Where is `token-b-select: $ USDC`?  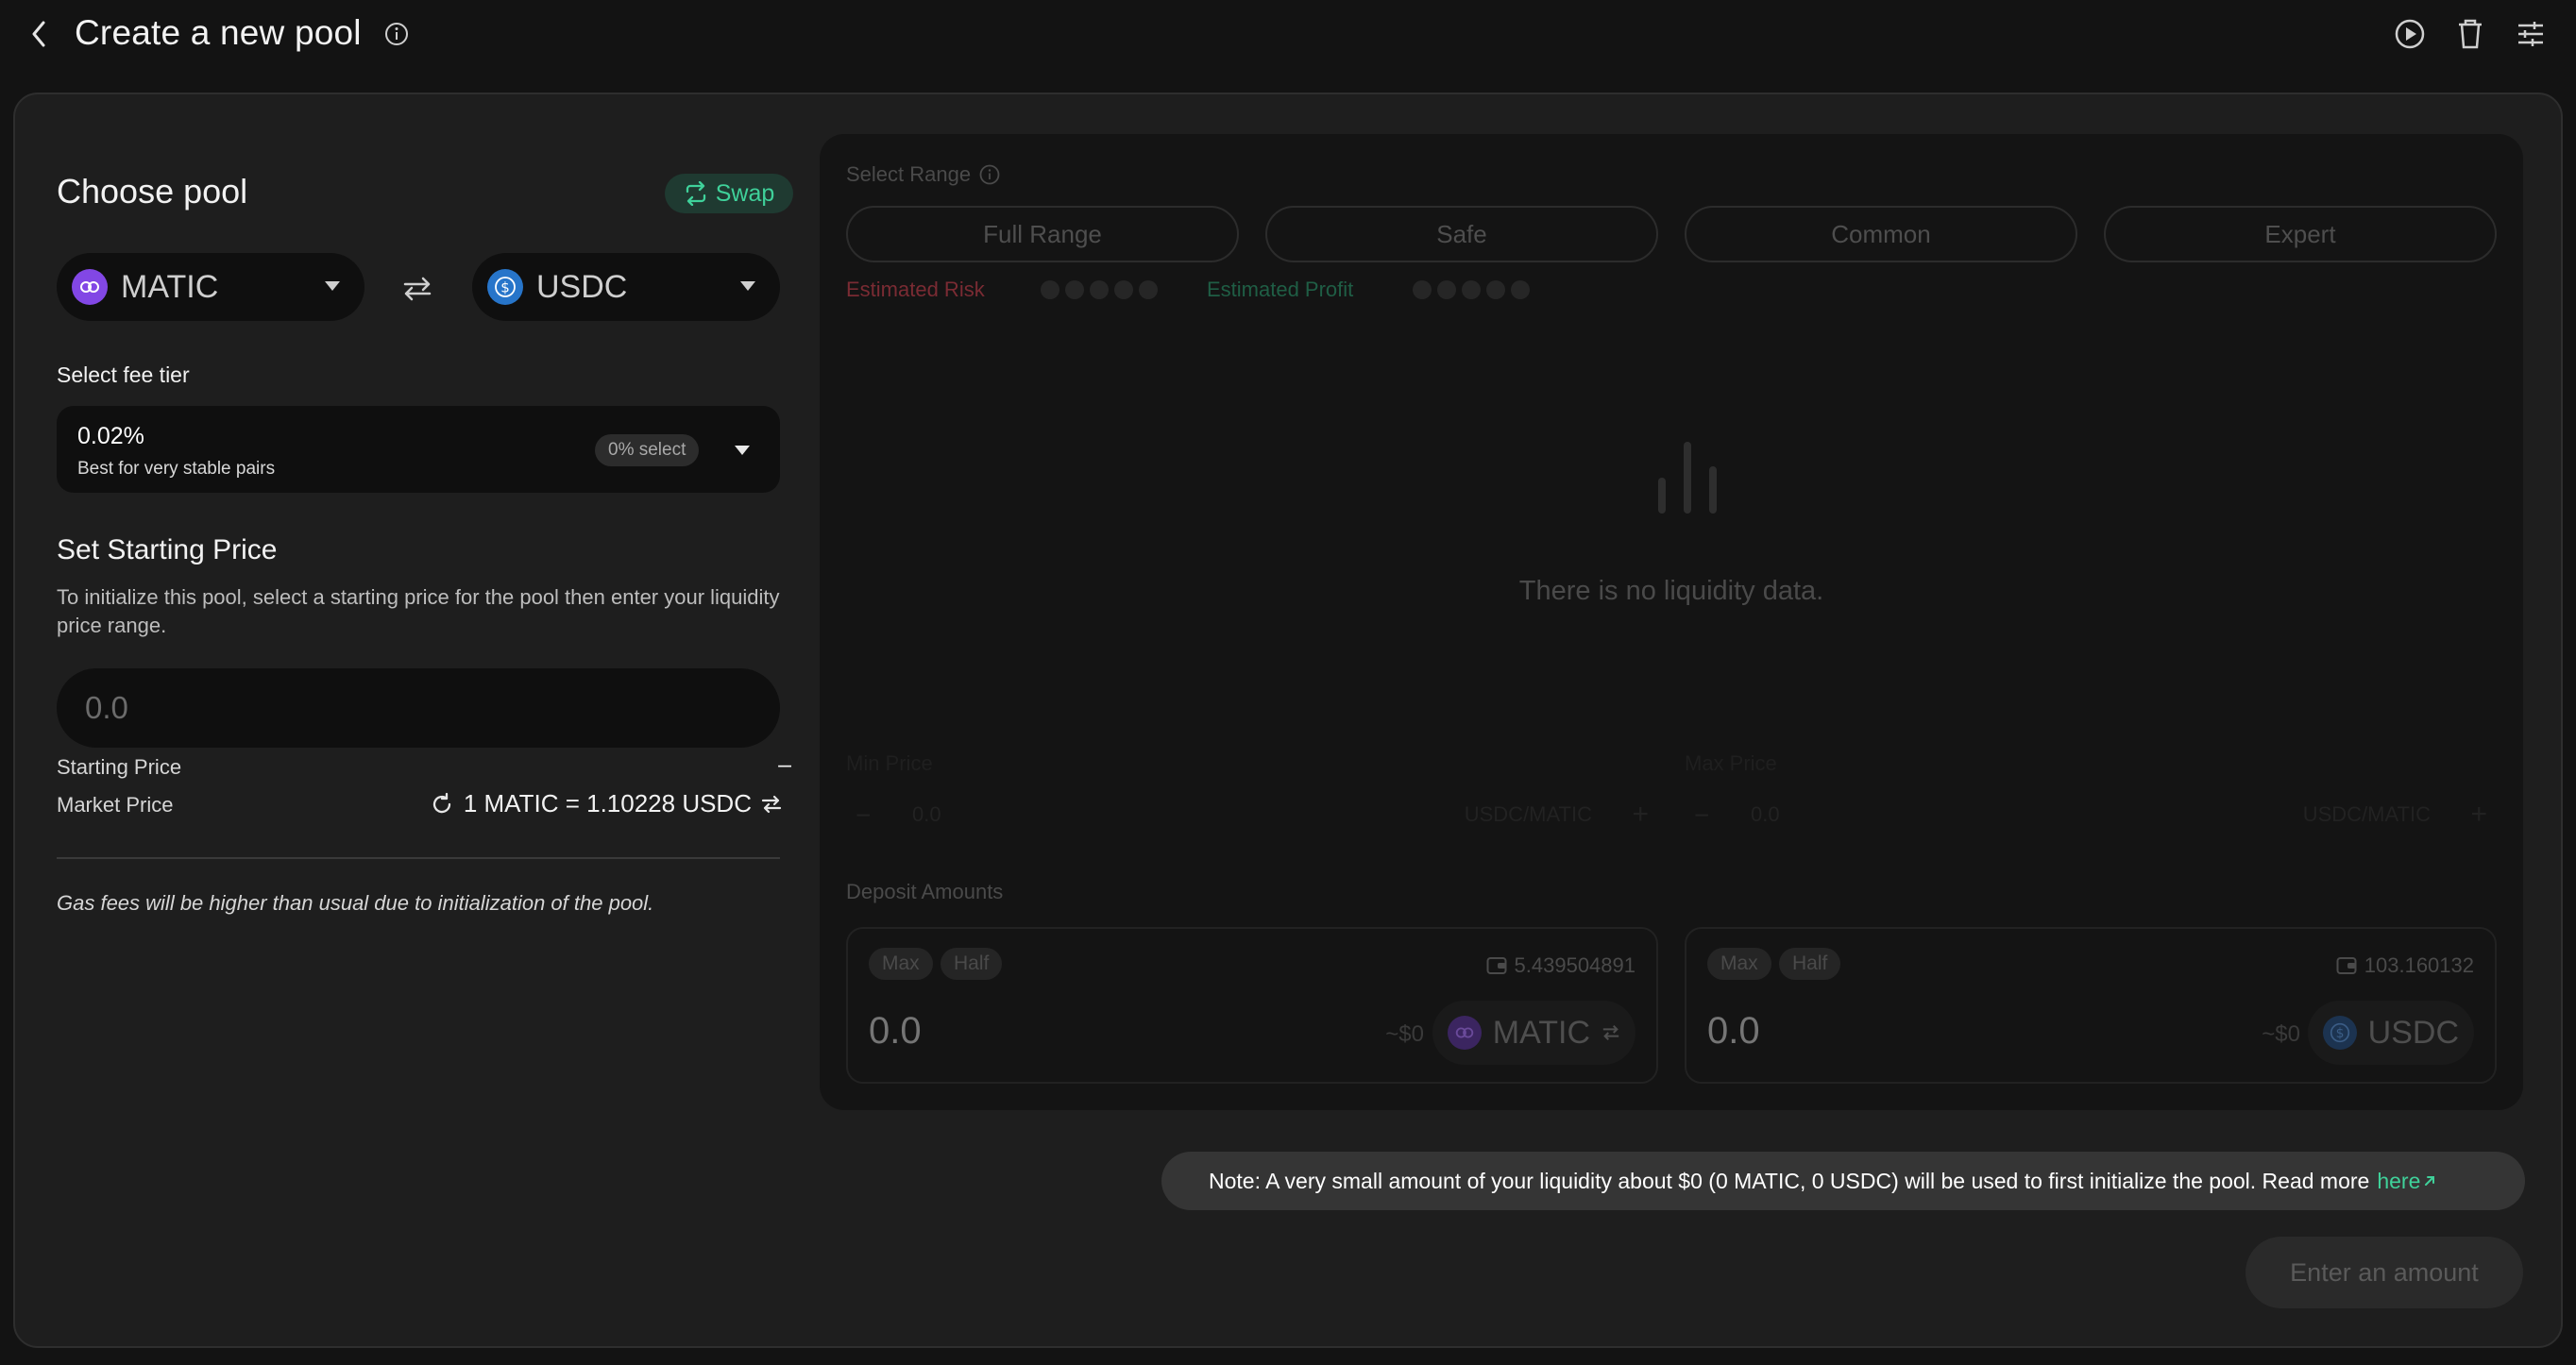 token-b-select: $ USDC is located at coordinates (626, 287).